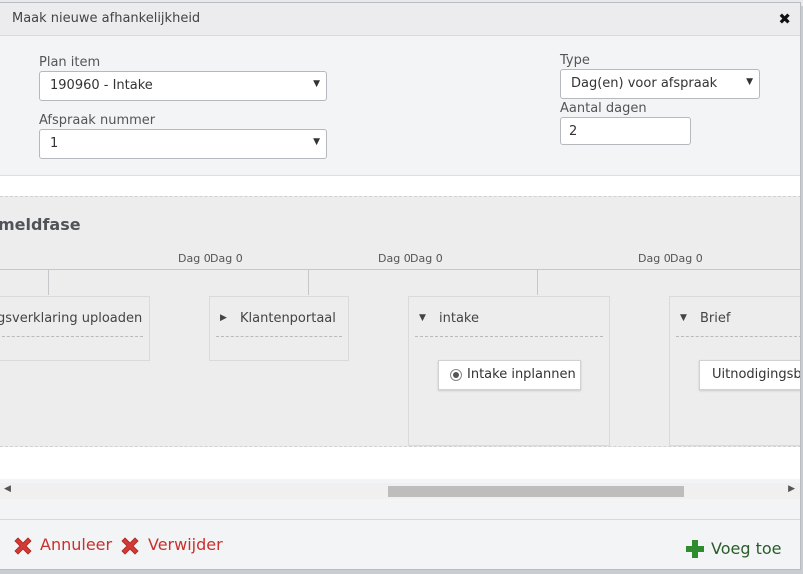 The height and width of the screenshot is (574, 803). I want to click on caret-right-icon: ▶, so click(223, 318).